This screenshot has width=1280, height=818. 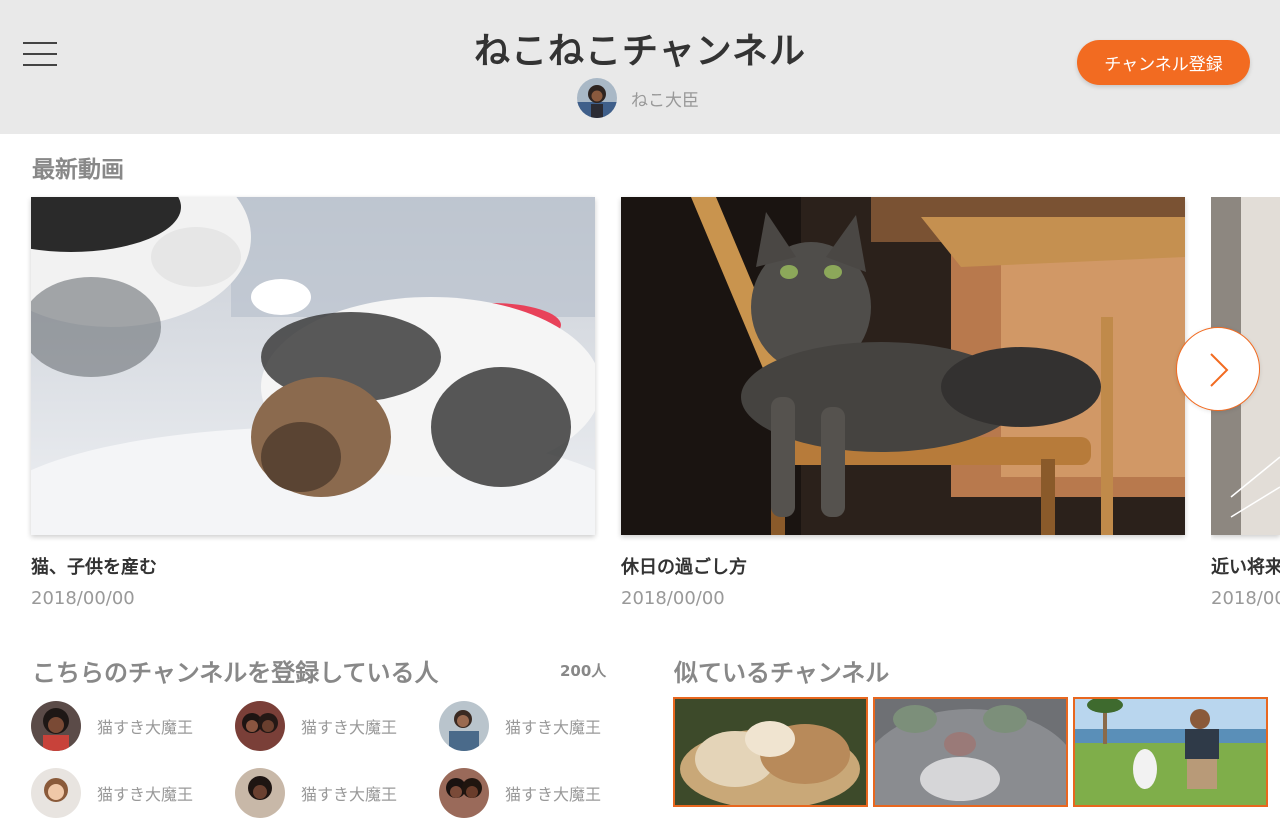 I want to click on channel-owner: ねこ大臣, so click(x=638, y=98).